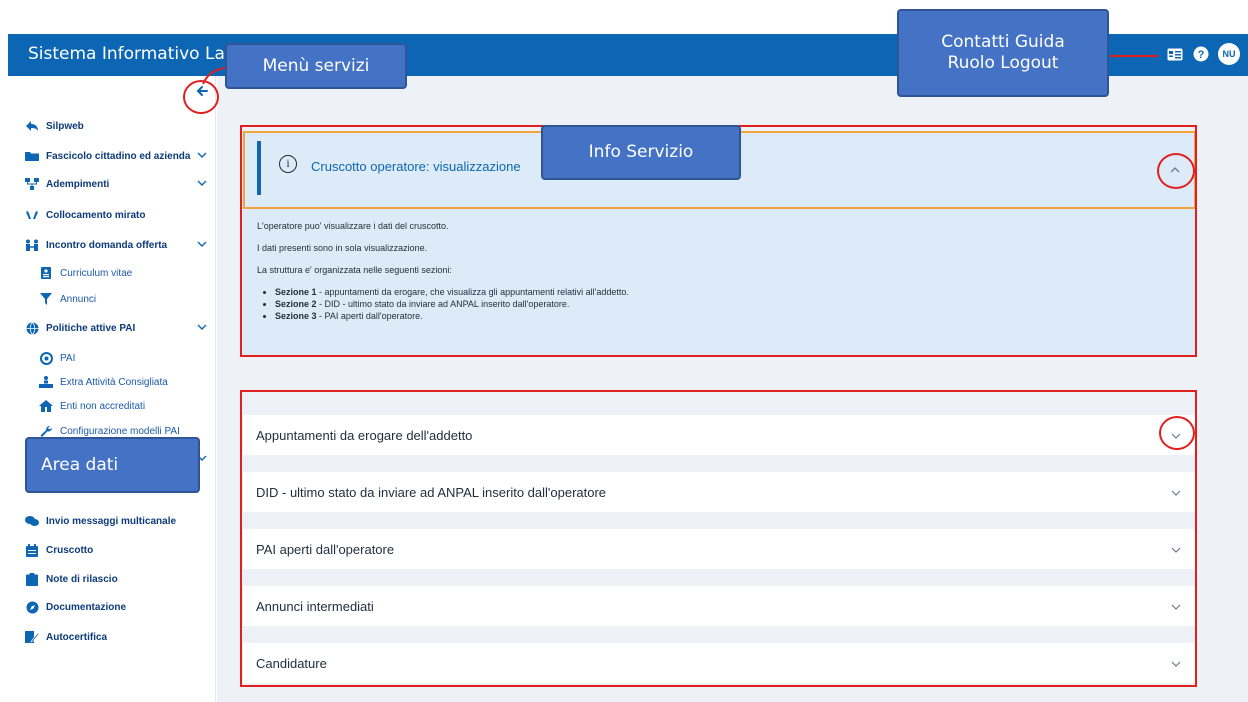 The width and height of the screenshot is (1248, 702). Describe the element at coordinates (32, 521) in the screenshot. I see `chat-icon` at that location.